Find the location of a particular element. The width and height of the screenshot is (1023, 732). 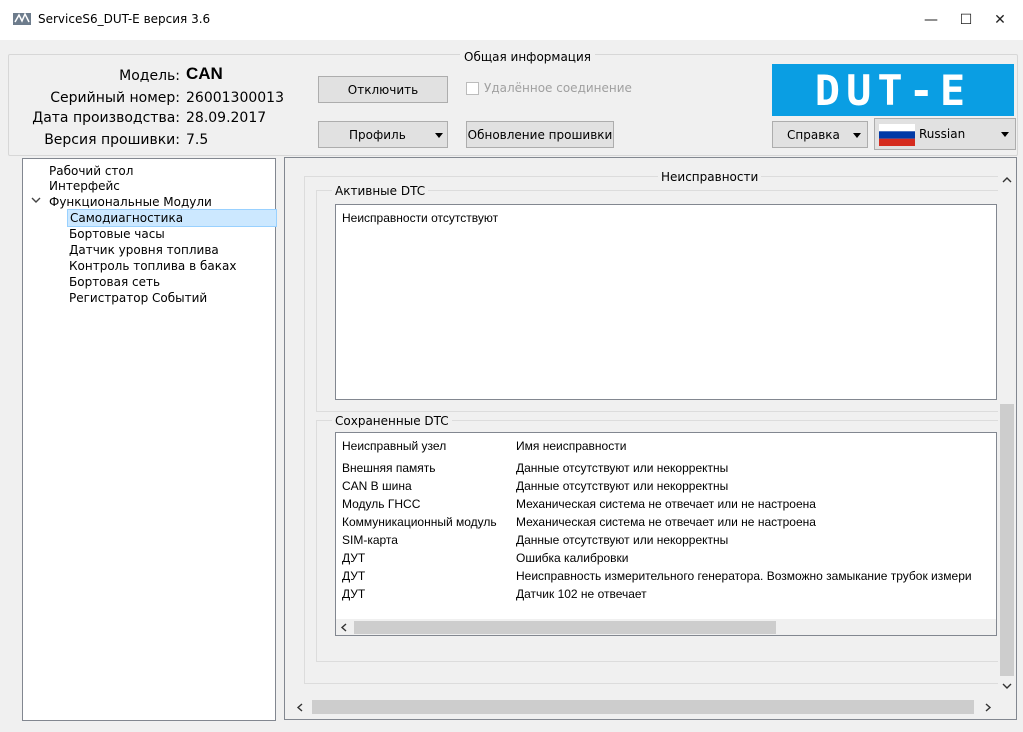

profile-dropdown: Профиль is located at coordinates (383, 134).